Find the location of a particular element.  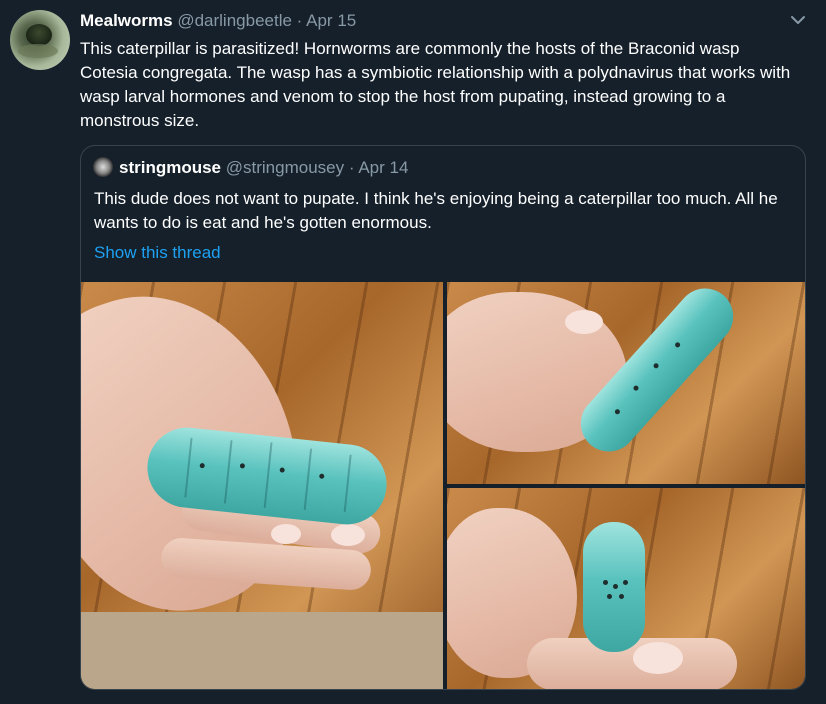

tweet-date: Apr 15 is located at coordinates (331, 20).